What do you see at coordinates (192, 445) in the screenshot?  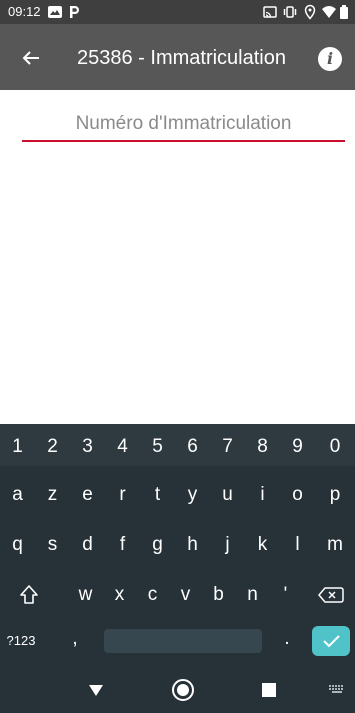 I see `key-6: 6` at bounding box center [192, 445].